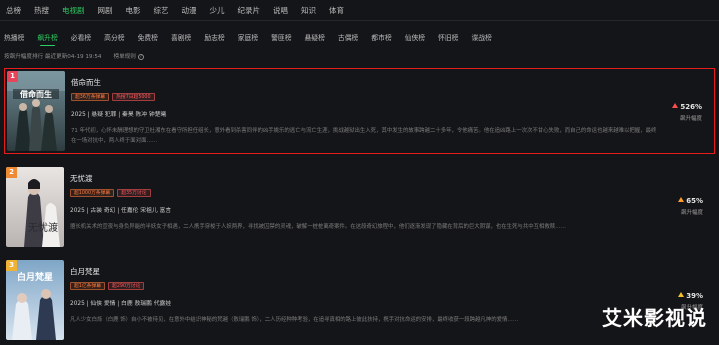 The height and width of the screenshot is (345, 719). Describe the element at coordinates (133, 97) in the screenshot. I see `hot-badge: 热搜7日超5000` at that location.